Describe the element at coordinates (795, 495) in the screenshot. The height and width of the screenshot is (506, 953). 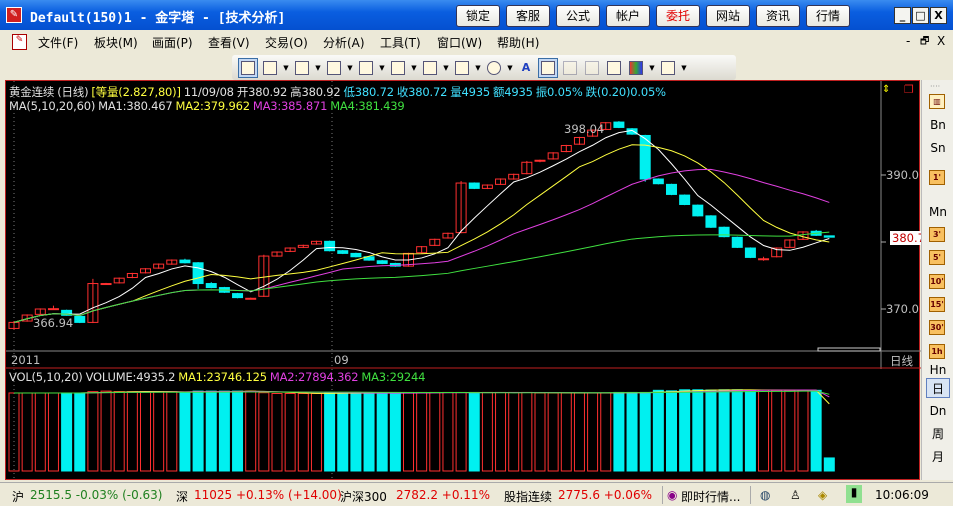
I see `bell-icon: ♙` at that location.